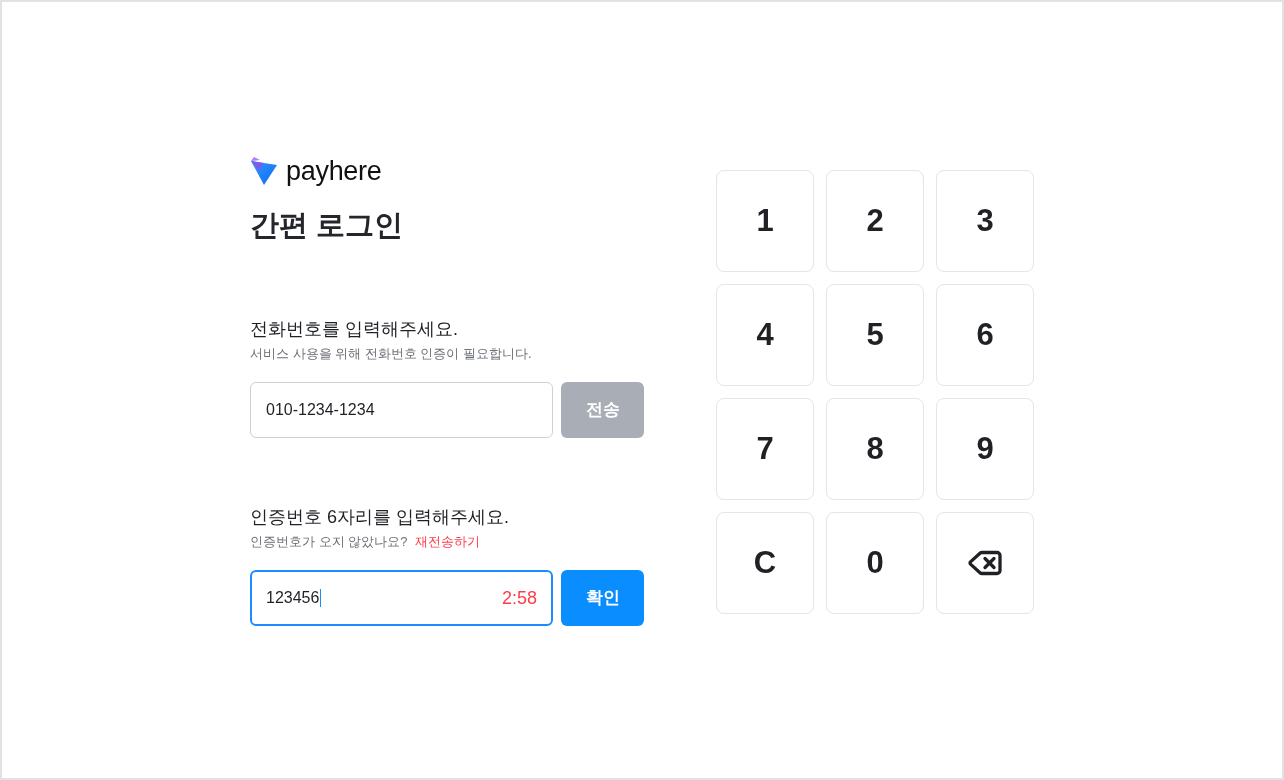 The image size is (1284, 780). I want to click on keypad-key: 6, so click(985, 335).